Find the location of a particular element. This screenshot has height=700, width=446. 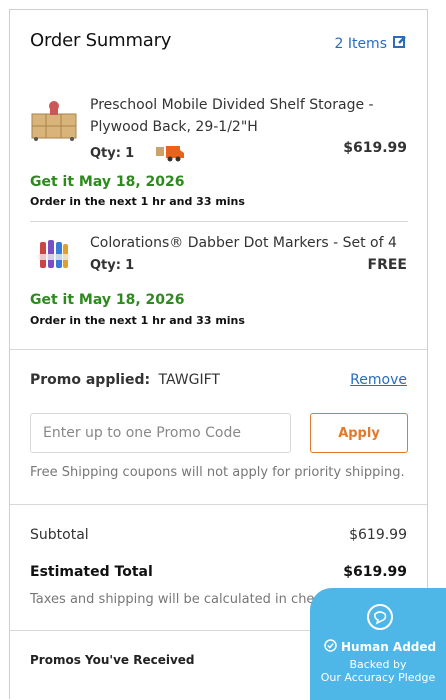

item-1-price: $619.99 is located at coordinates (375, 148).